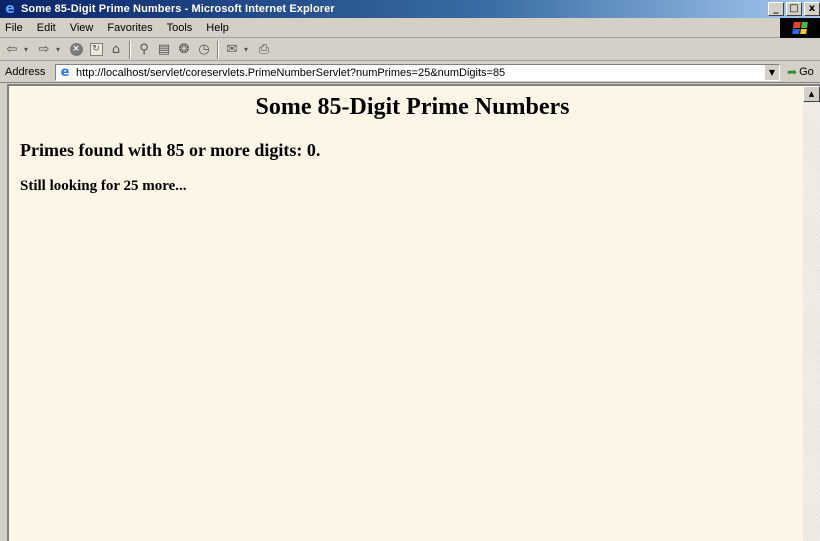  Describe the element at coordinates (44, 50) in the screenshot. I see `forward-icon: ⇨` at that location.